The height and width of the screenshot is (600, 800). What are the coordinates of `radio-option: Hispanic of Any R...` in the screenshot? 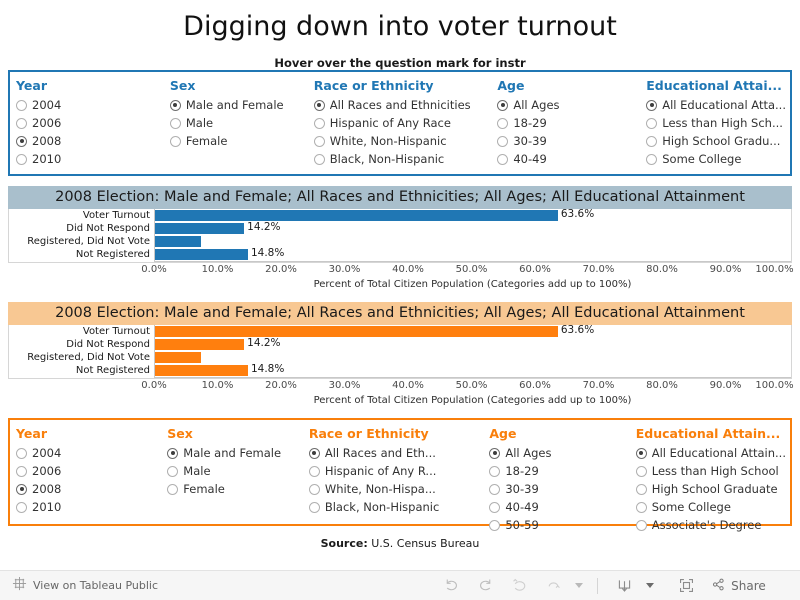 It's located at (394, 471).